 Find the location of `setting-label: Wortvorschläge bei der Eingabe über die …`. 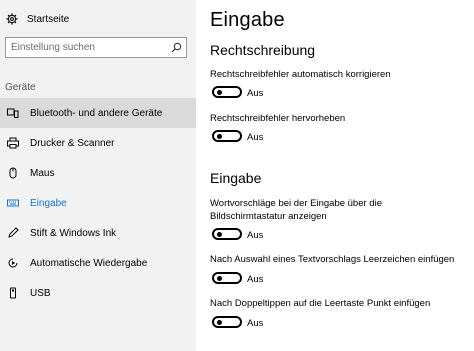

setting-label: Wortvorschläge bei der Eingabe über die … is located at coordinates (296, 210).